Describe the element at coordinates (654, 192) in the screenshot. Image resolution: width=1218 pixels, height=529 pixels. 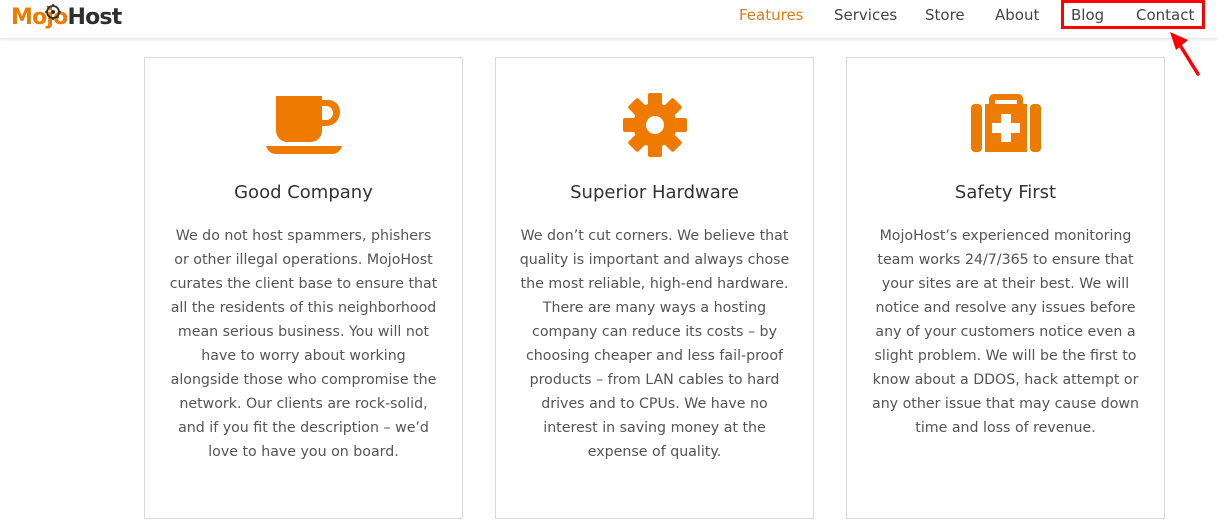
I see `feature-title: Superior Hardware` at that location.